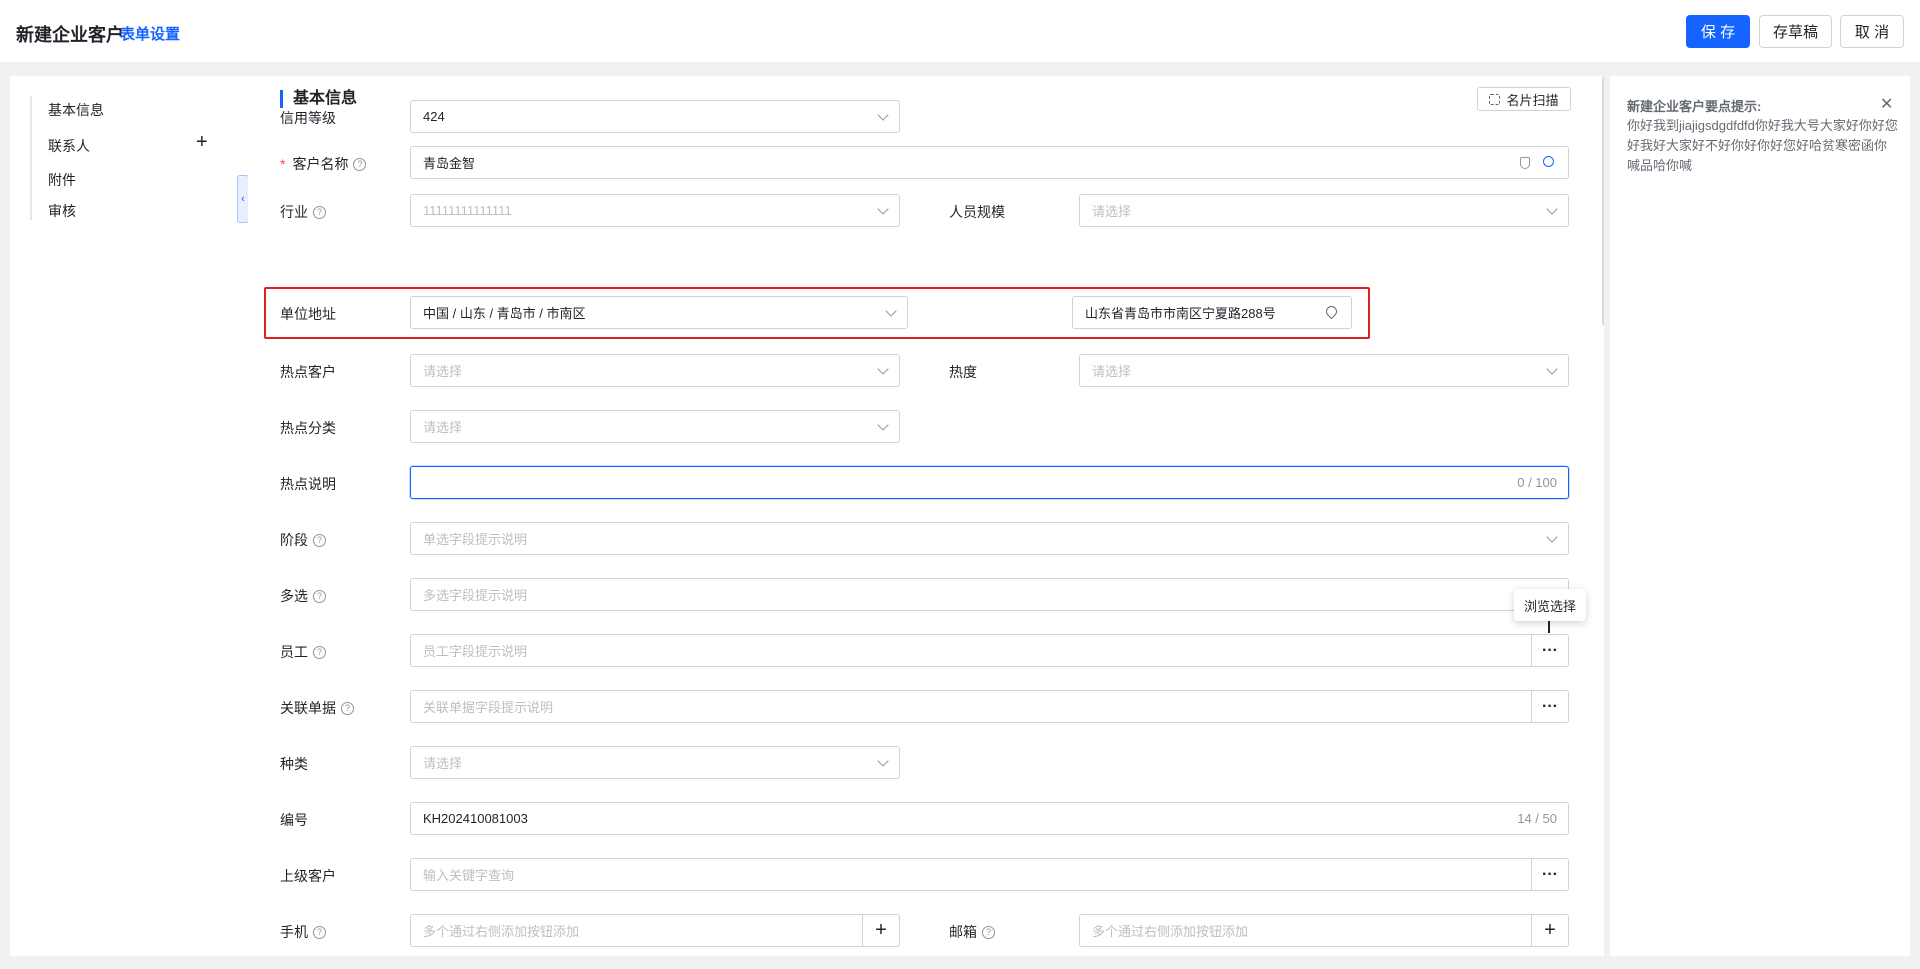  Describe the element at coordinates (655, 930) in the screenshot. I see `mobile-input: 多个通过右侧添加按钮添加 +` at that location.